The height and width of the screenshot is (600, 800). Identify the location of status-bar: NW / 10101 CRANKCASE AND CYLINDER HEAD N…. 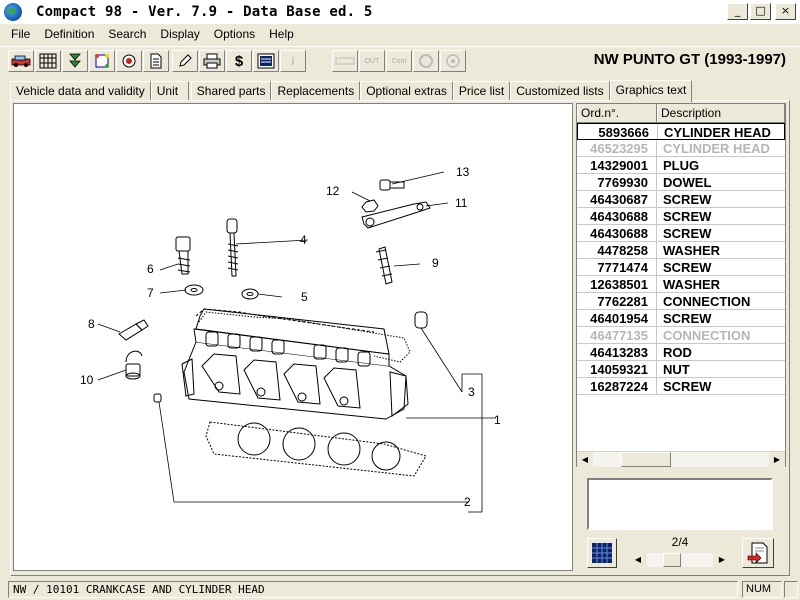
(400, 589).